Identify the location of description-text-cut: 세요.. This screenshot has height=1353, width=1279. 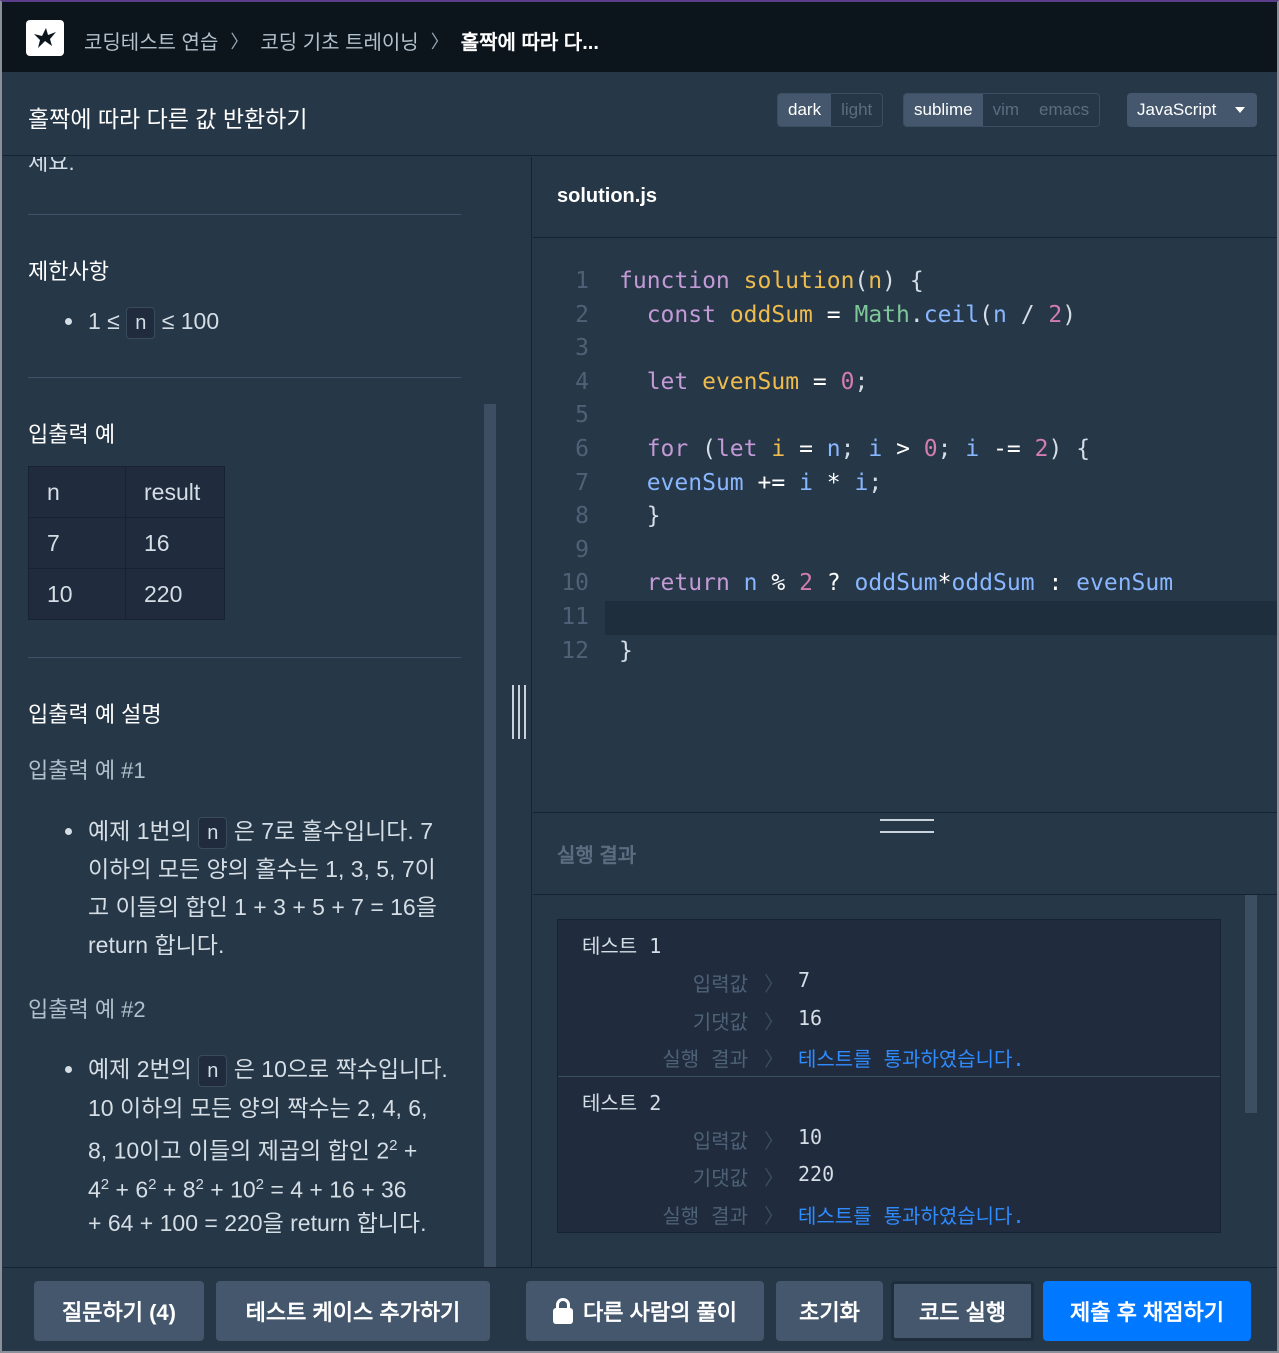
(51, 166).